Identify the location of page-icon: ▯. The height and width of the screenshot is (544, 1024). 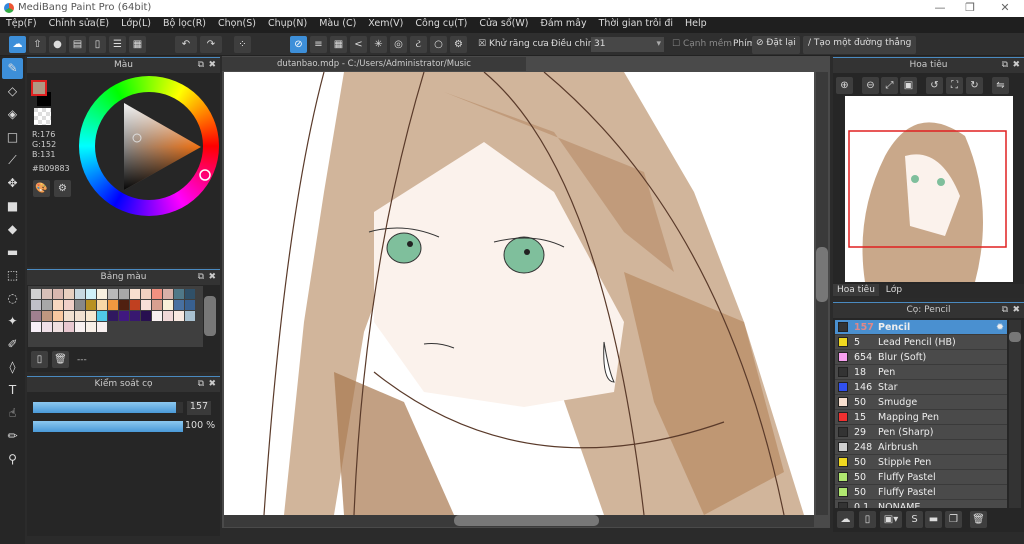
(97, 44).